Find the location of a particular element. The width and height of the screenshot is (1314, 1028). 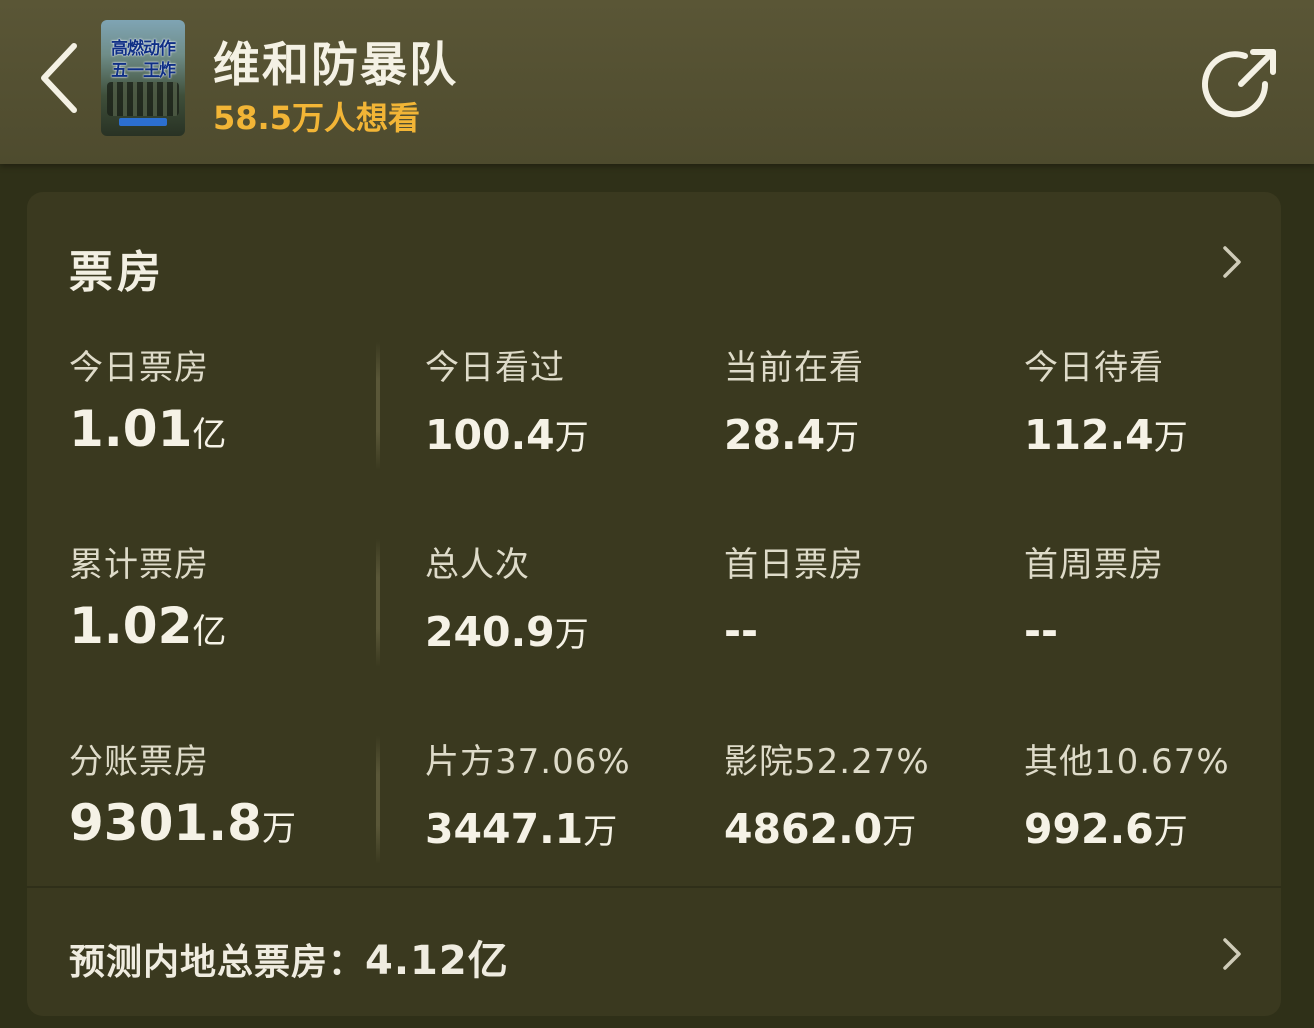

stat-label-total-admissions: 总人次 is located at coordinates (477, 565).